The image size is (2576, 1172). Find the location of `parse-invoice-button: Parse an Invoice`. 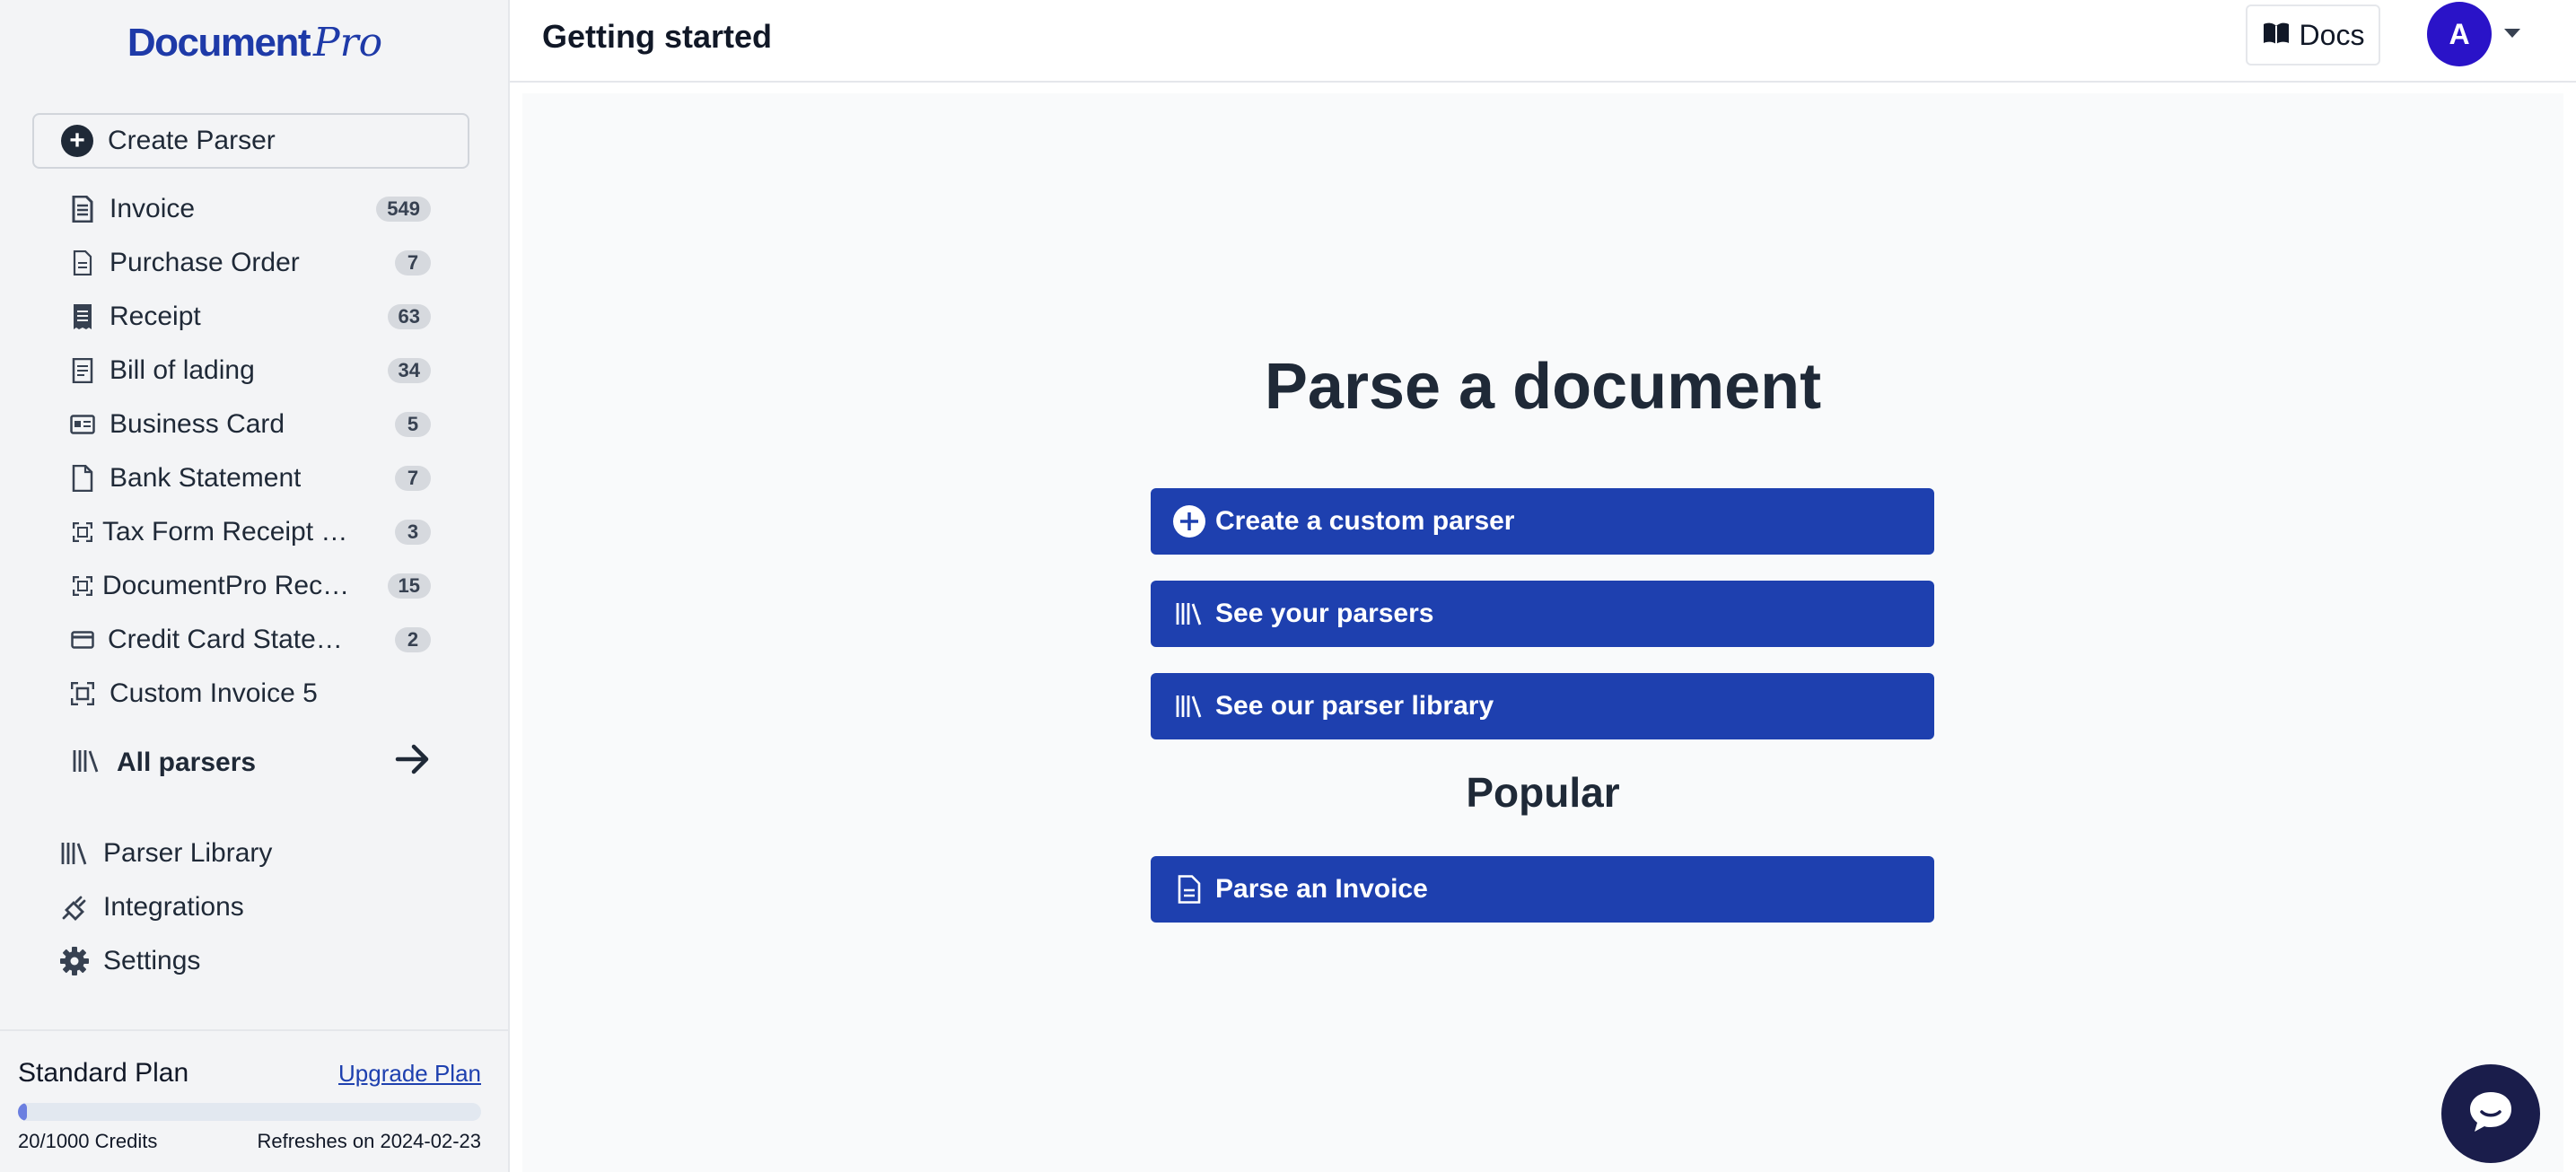

parse-invoice-button: Parse an Invoice is located at coordinates (1542, 890).